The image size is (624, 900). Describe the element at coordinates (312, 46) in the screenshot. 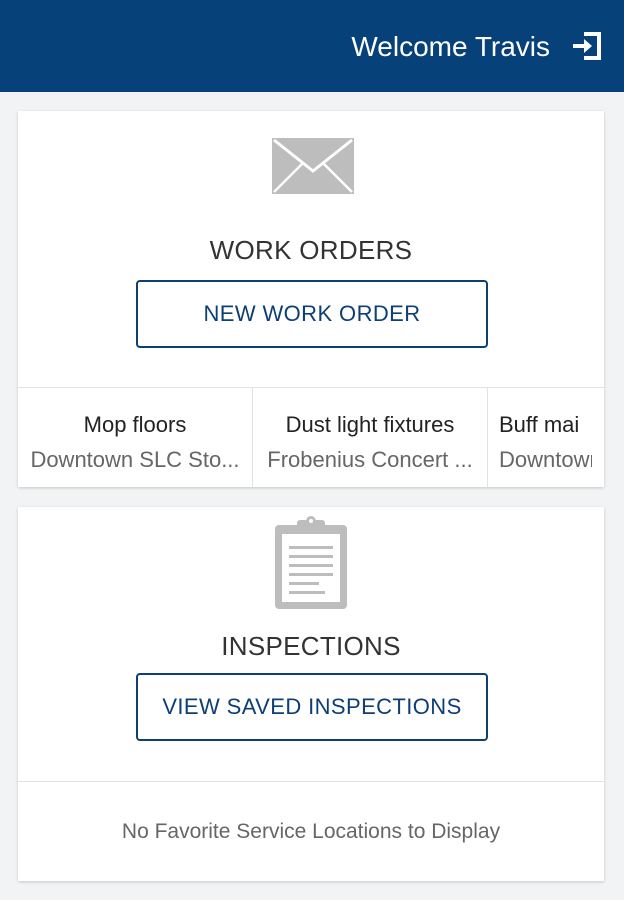

I see `app-header: Welcome Travis` at that location.